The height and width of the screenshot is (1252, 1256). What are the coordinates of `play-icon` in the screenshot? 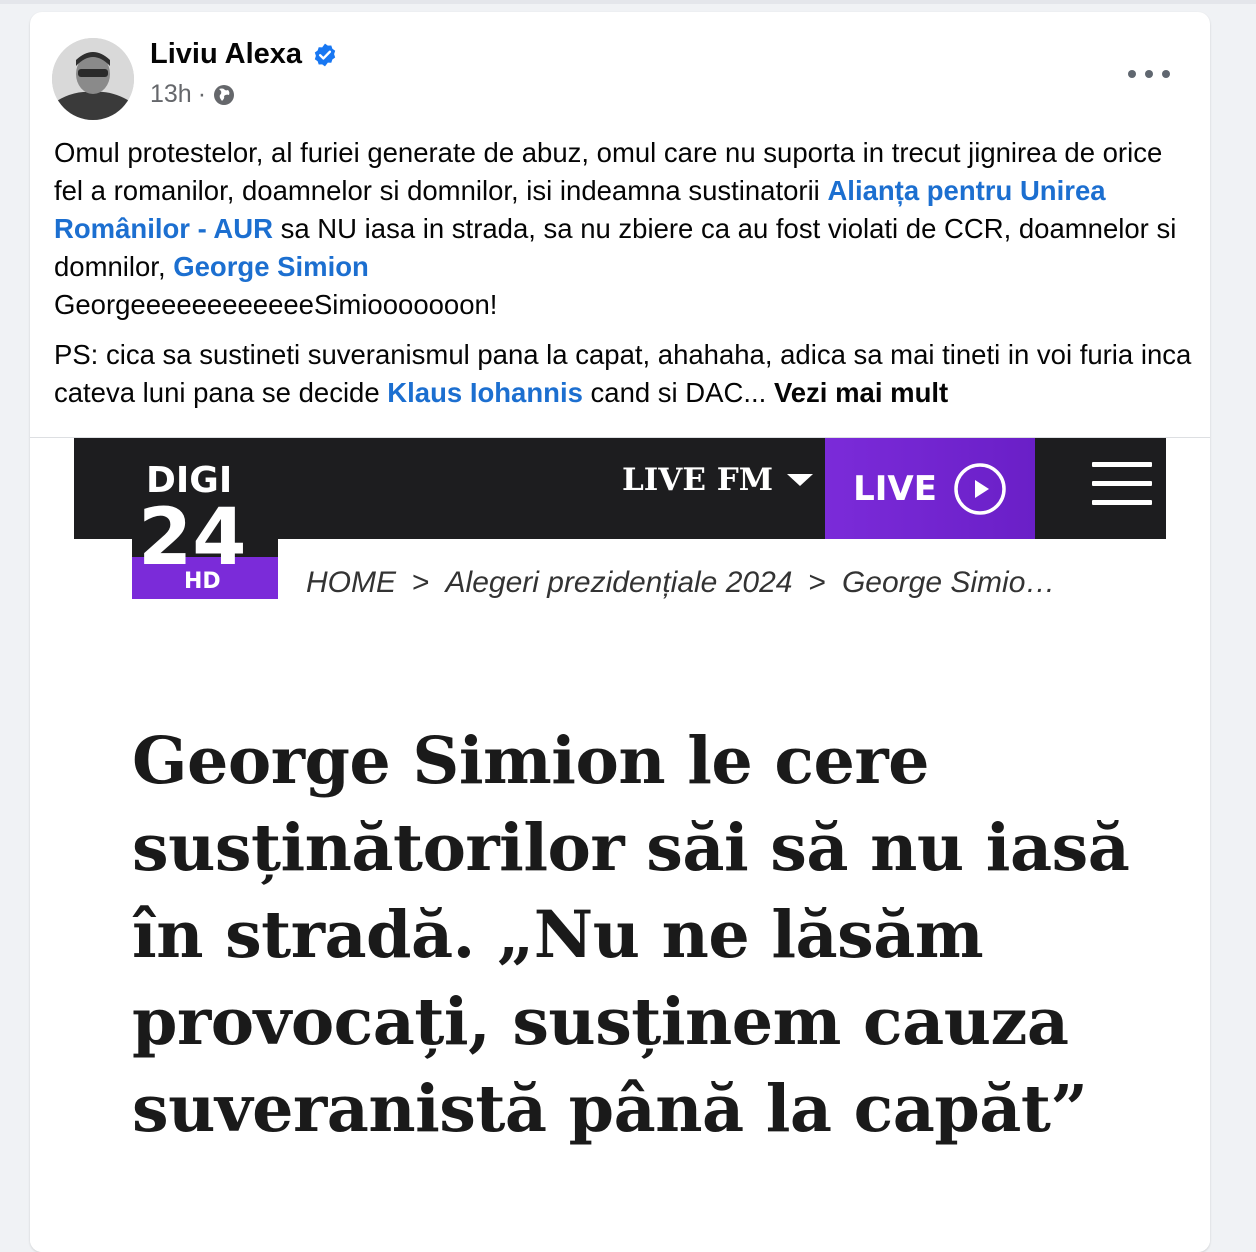 It's located at (980, 488).